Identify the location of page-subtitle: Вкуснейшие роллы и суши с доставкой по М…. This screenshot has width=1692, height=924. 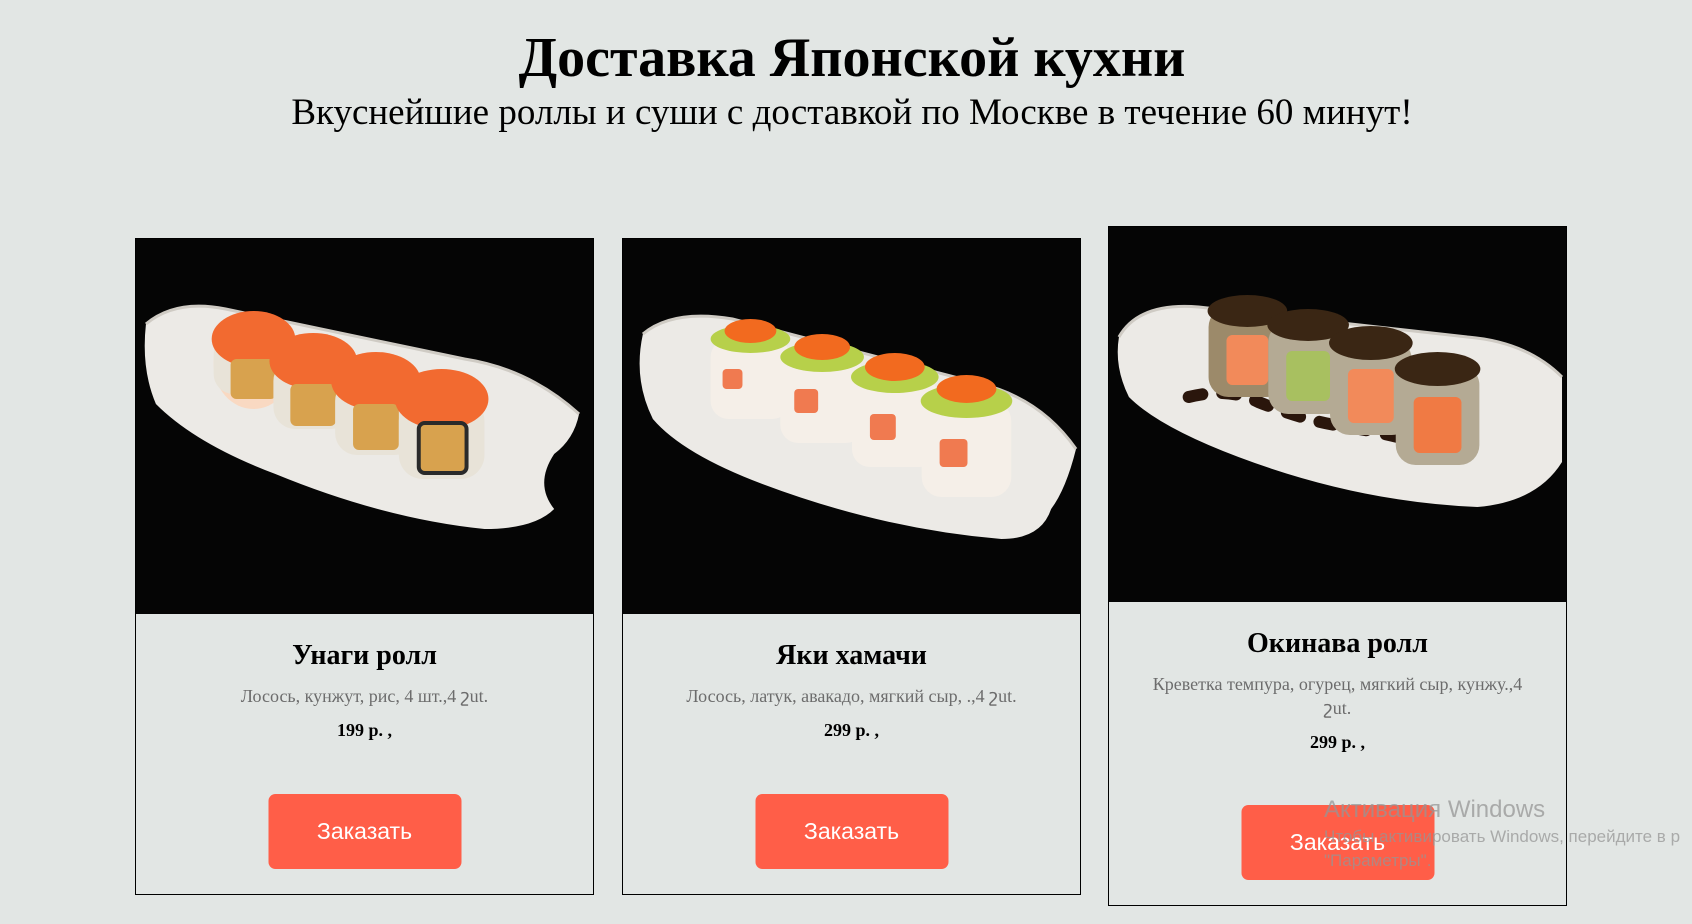
(852, 112).